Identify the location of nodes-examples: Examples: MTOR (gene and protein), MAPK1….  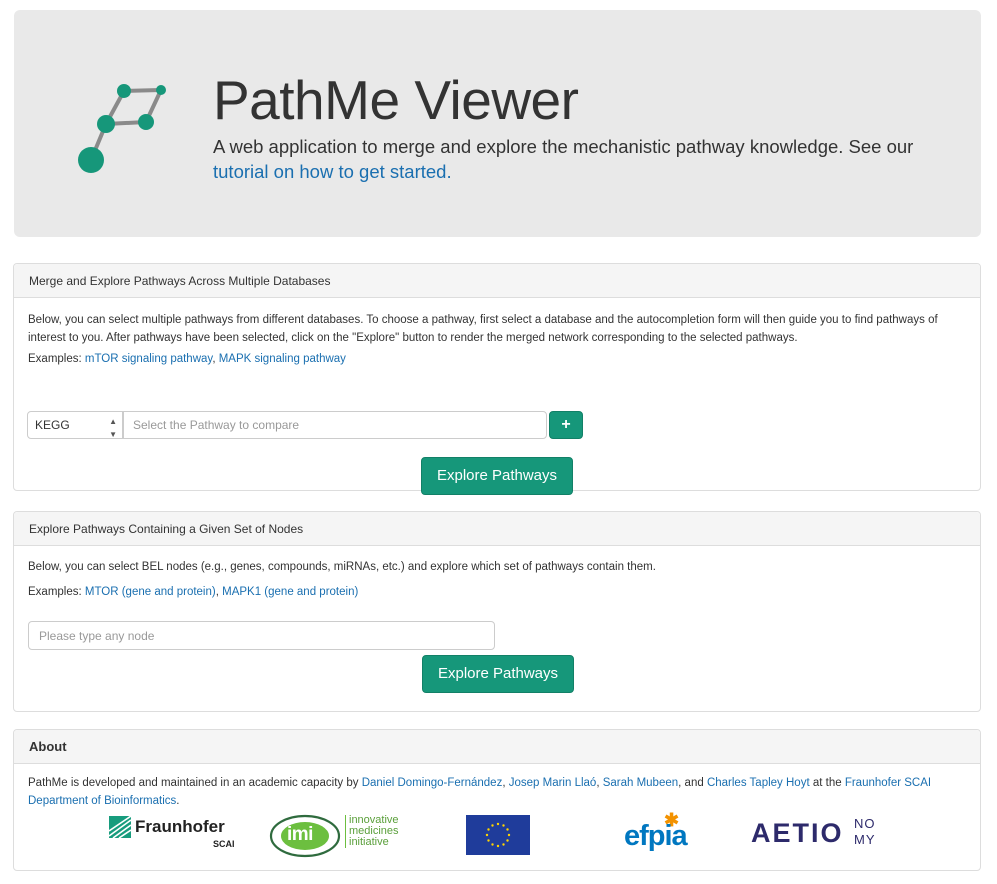
(193, 592).